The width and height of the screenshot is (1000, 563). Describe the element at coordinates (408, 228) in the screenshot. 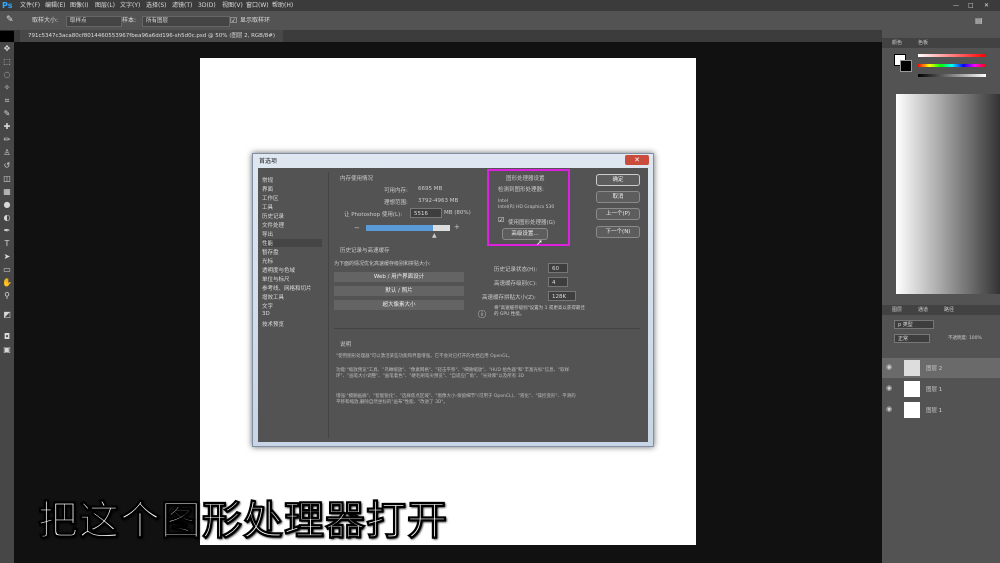

I see `memory-slider-track` at that location.